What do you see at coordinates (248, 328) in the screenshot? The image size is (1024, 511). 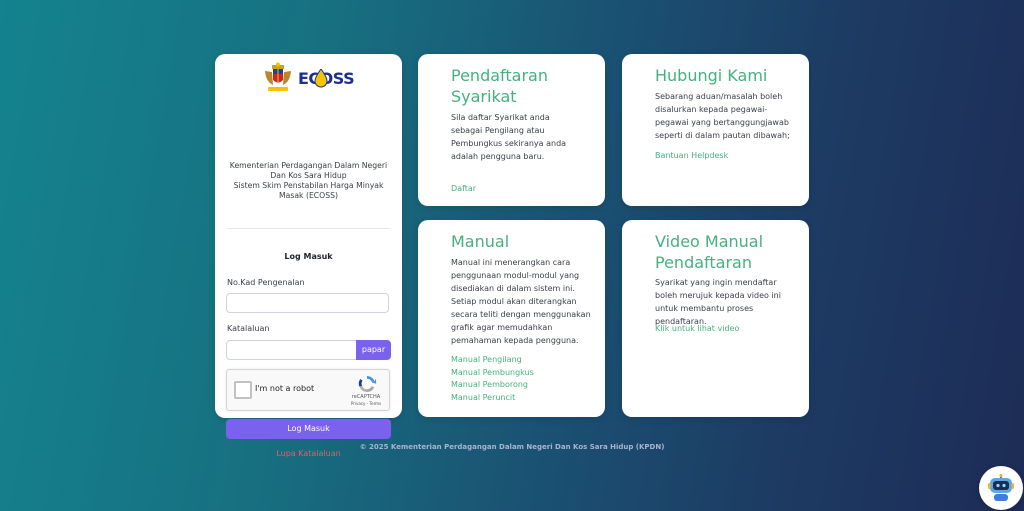 I see `password-label: Katalaluan` at bounding box center [248, 328].